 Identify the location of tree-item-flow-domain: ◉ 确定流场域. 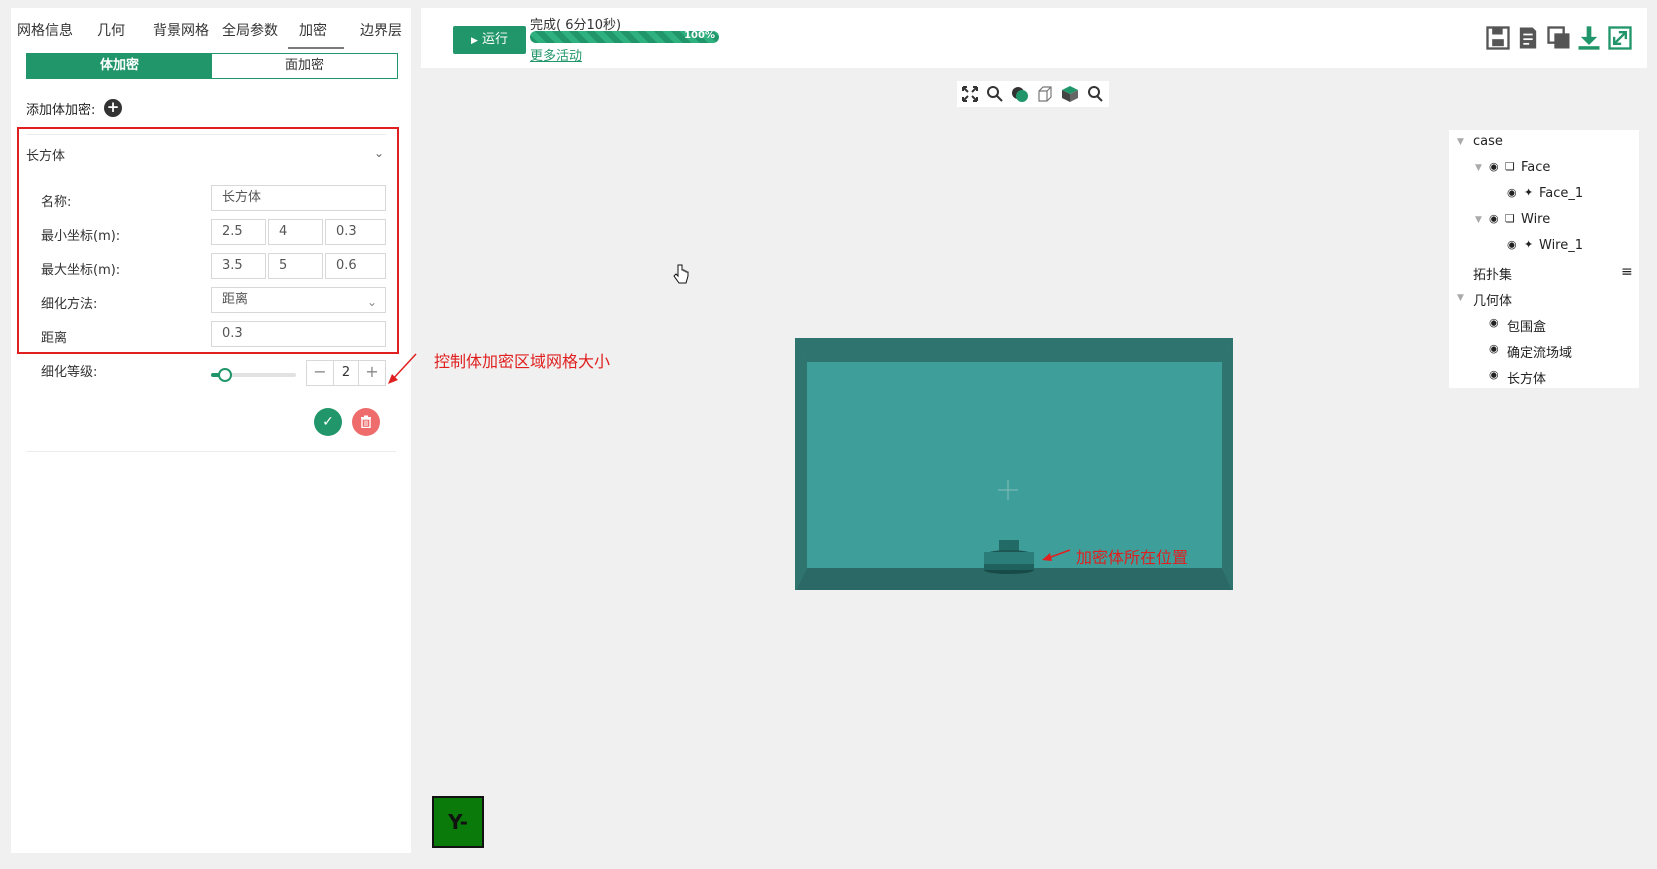
(1544, 351).